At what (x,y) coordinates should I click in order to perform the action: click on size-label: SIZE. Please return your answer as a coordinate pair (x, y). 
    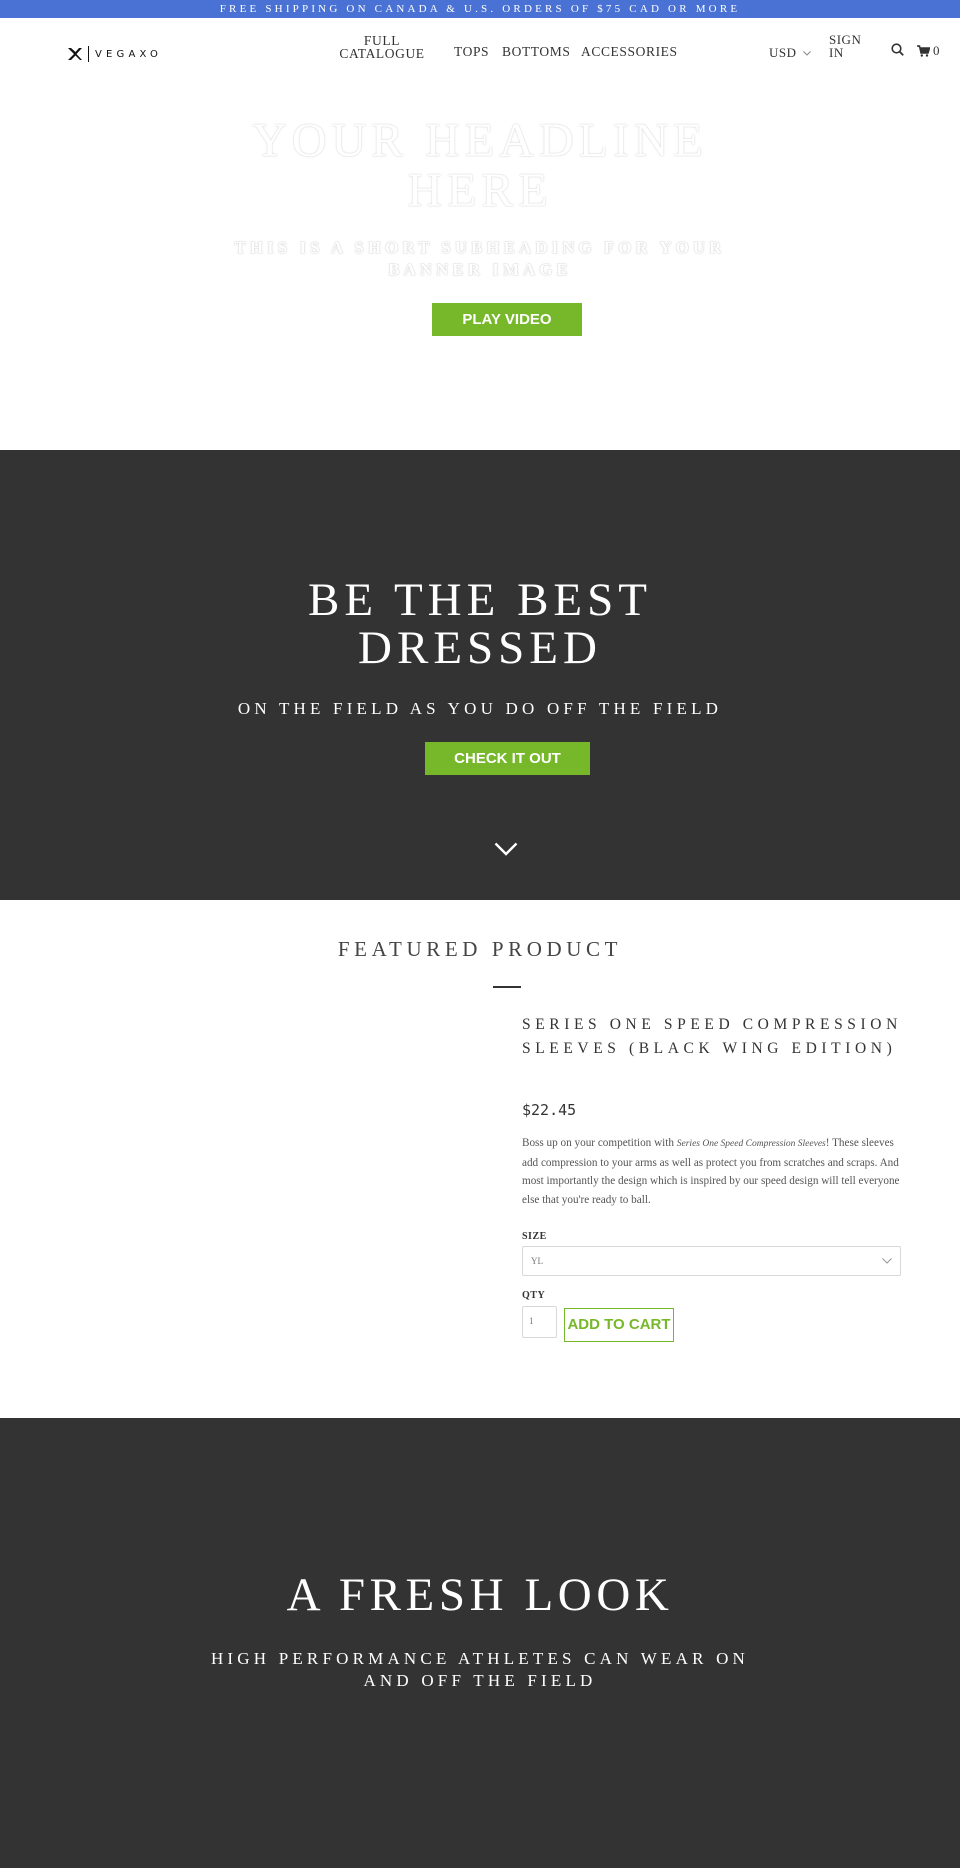
    Looking at the image, I should click on (534, 1236).